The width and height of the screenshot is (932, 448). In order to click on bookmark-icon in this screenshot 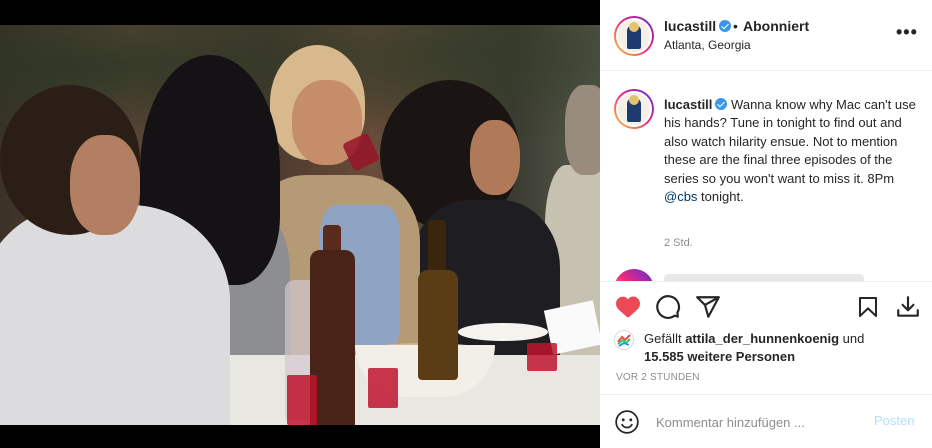, I will do `click(868, 307)`.